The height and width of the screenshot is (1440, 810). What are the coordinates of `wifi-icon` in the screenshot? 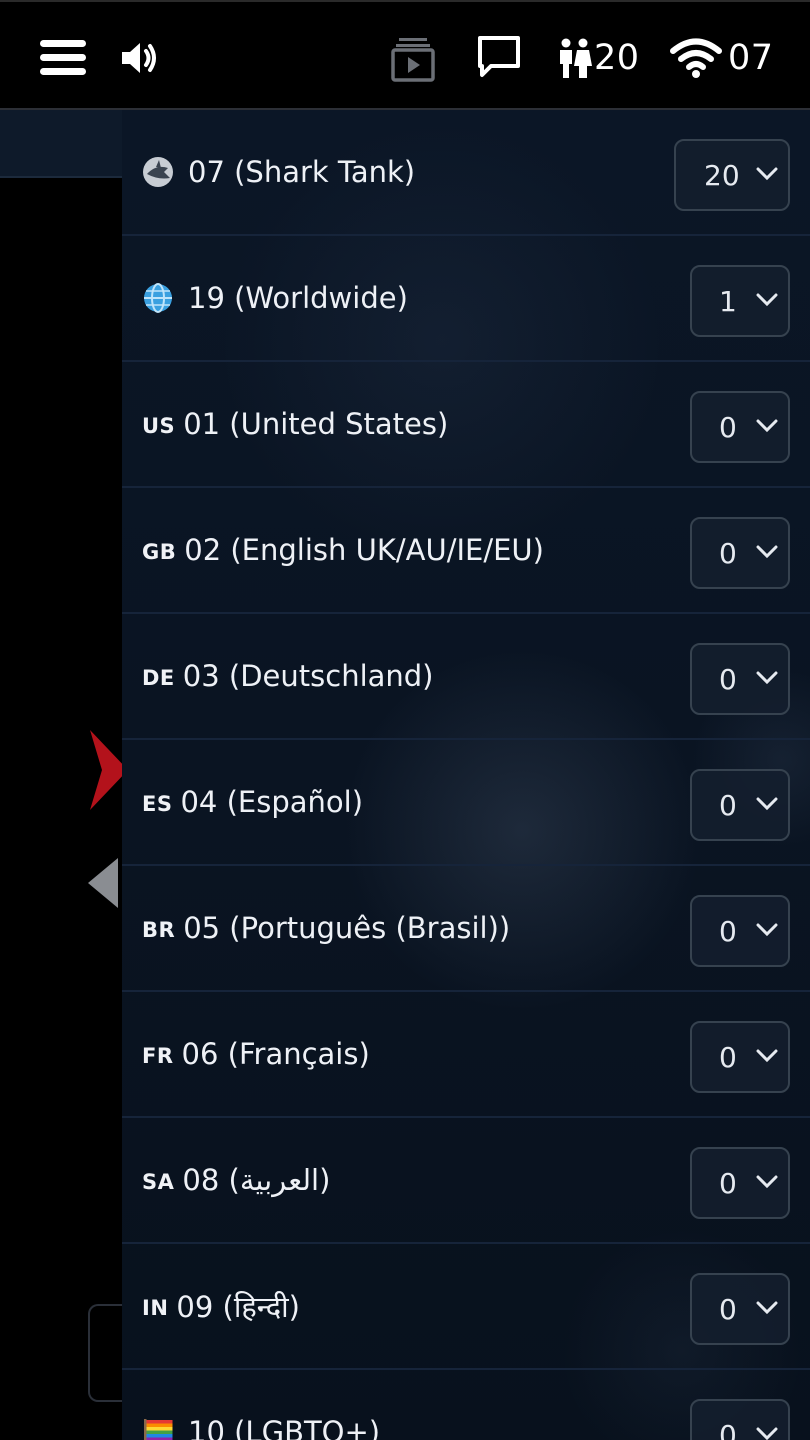 It's located at (696, 58).